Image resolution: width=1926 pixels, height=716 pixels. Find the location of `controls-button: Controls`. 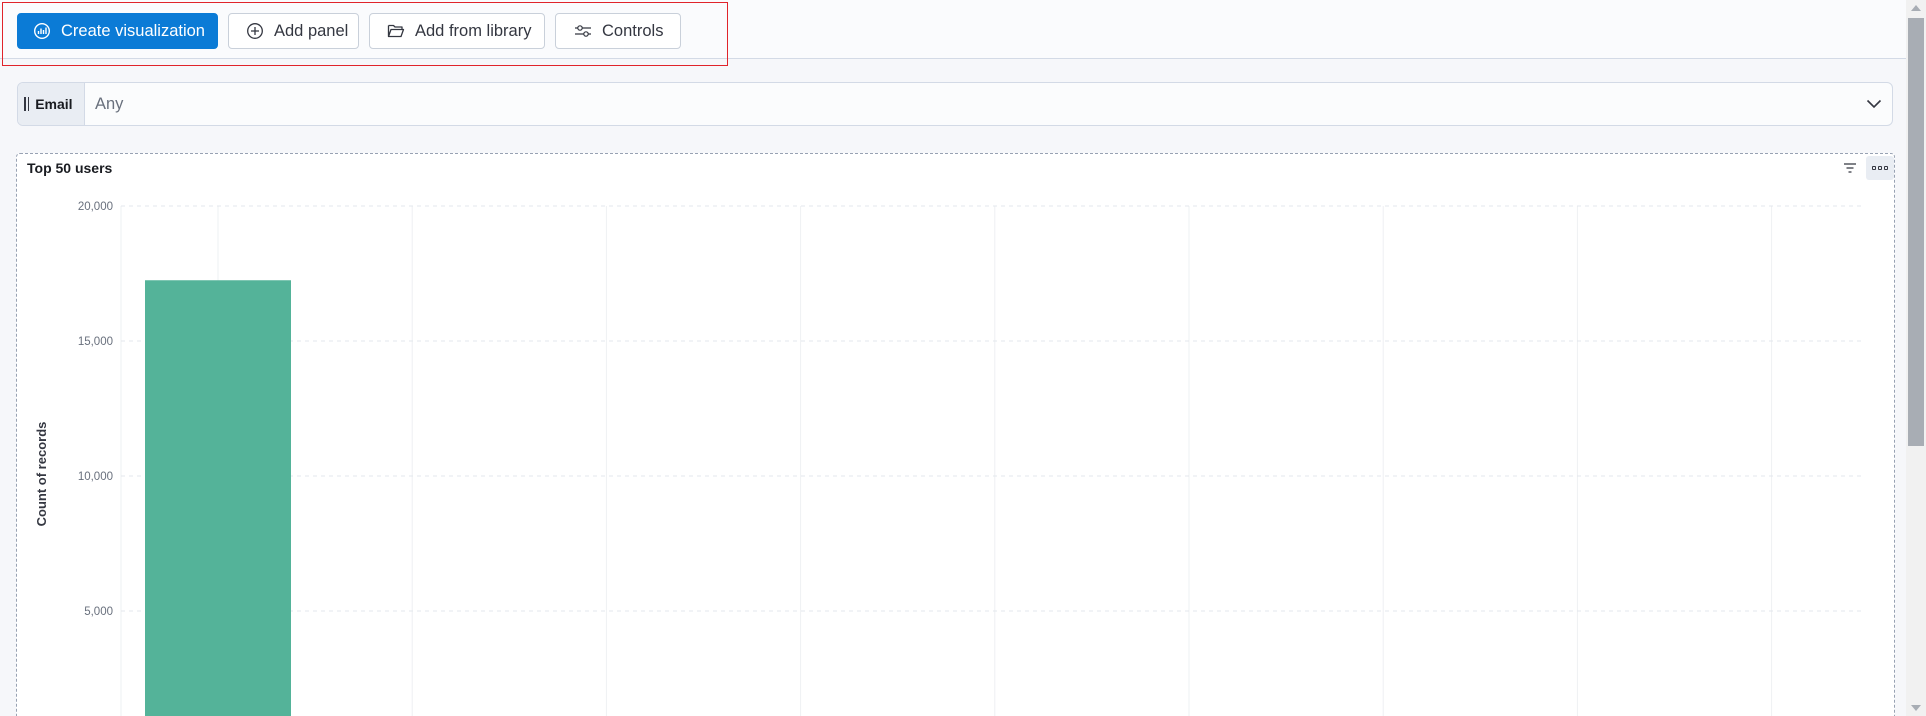

controls-button: Controls is located at coordinates (618, 31).